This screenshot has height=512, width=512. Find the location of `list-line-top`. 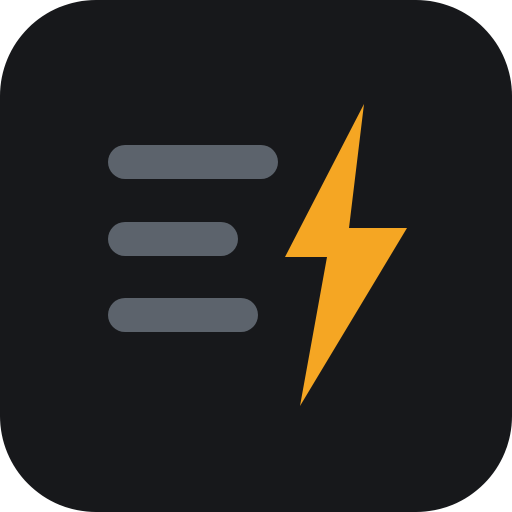

list-line-top is located at coordinates (193, 162).